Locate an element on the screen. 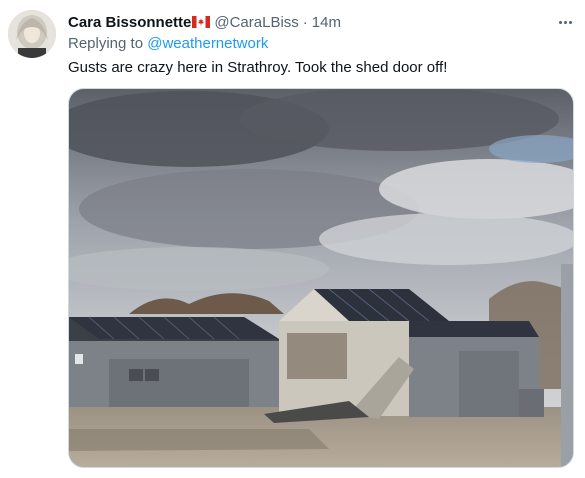 The image size is (585, 478). replying-to: Replying to @weathernetwork is located at coordinates (168, 43).